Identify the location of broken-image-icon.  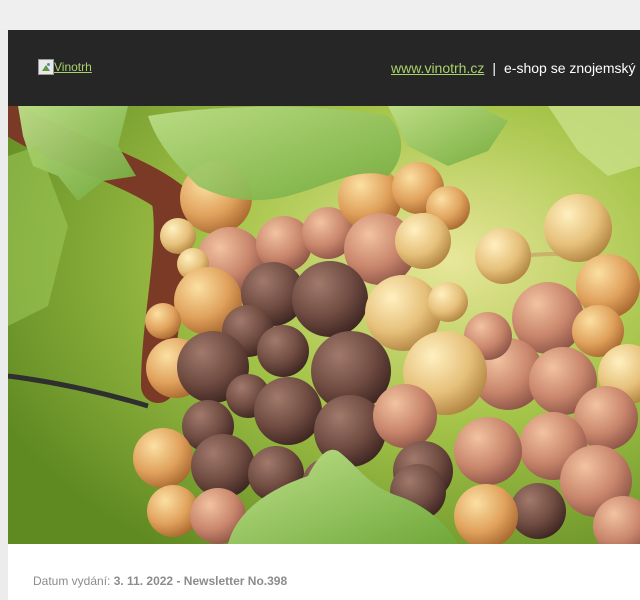
(46, 67).